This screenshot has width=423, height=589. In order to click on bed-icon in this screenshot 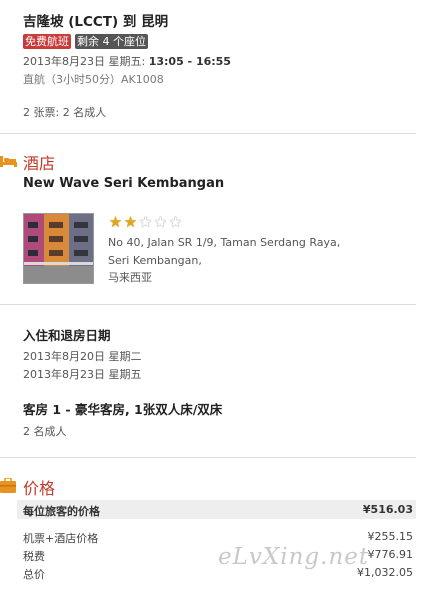, I will do `click(8, 160)`.